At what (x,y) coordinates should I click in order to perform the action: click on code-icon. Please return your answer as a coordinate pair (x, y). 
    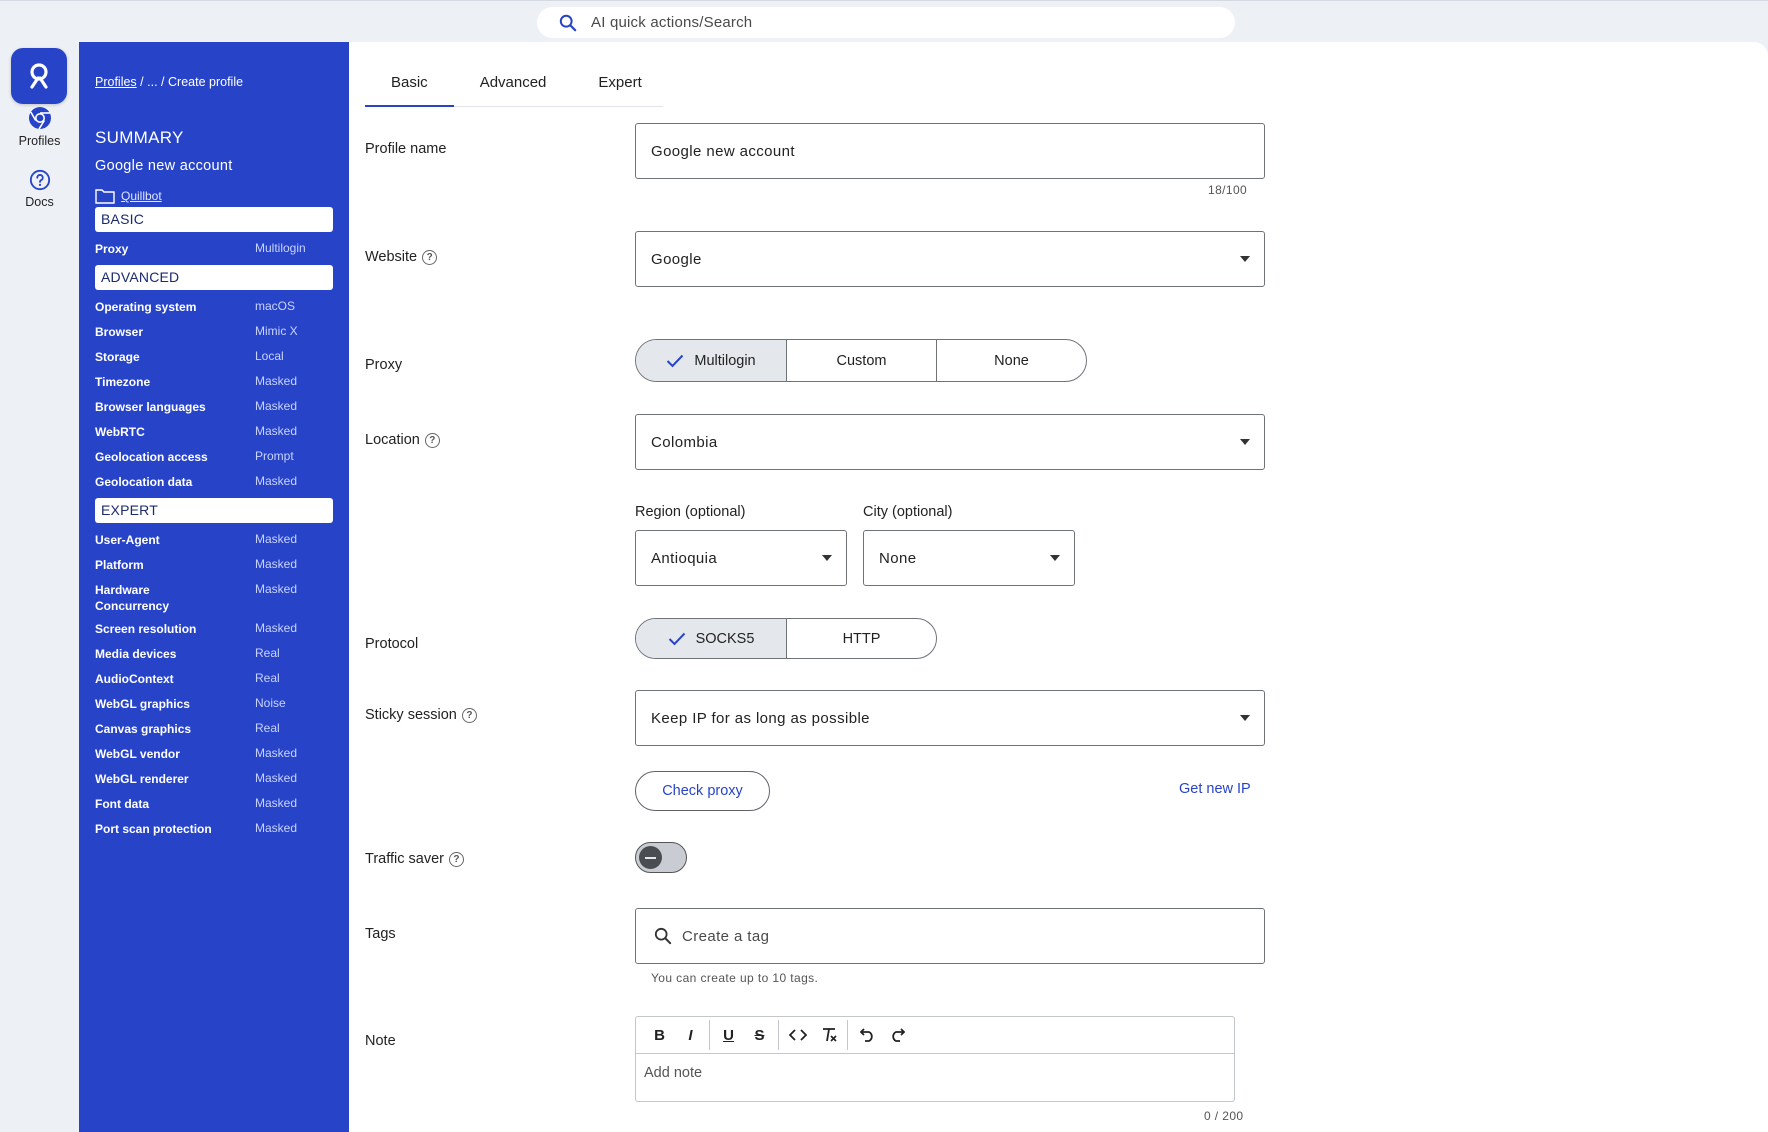
    Looking at the image, I should click on (797, 1035).